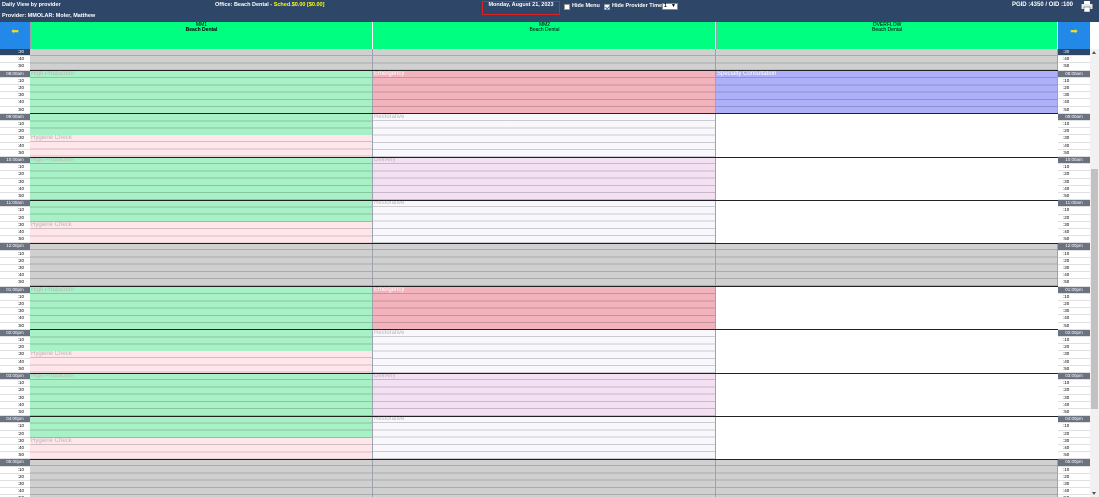 This screenshot has height=497, width=1099. Describe the element at coordinates (887, 35) in the screenshot. I see `column-header-overflow: OVERFLOW Beach Dental` at that location.